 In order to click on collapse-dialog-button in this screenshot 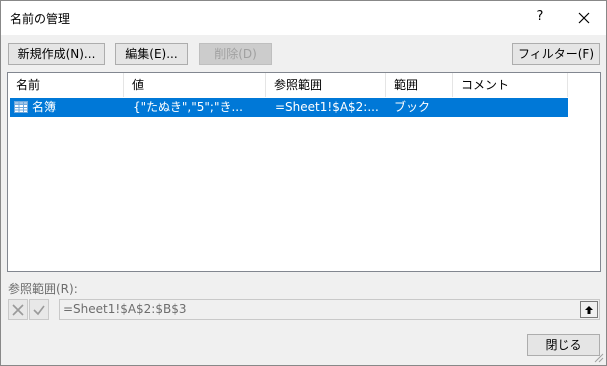, I will do `click(589, 309)`.